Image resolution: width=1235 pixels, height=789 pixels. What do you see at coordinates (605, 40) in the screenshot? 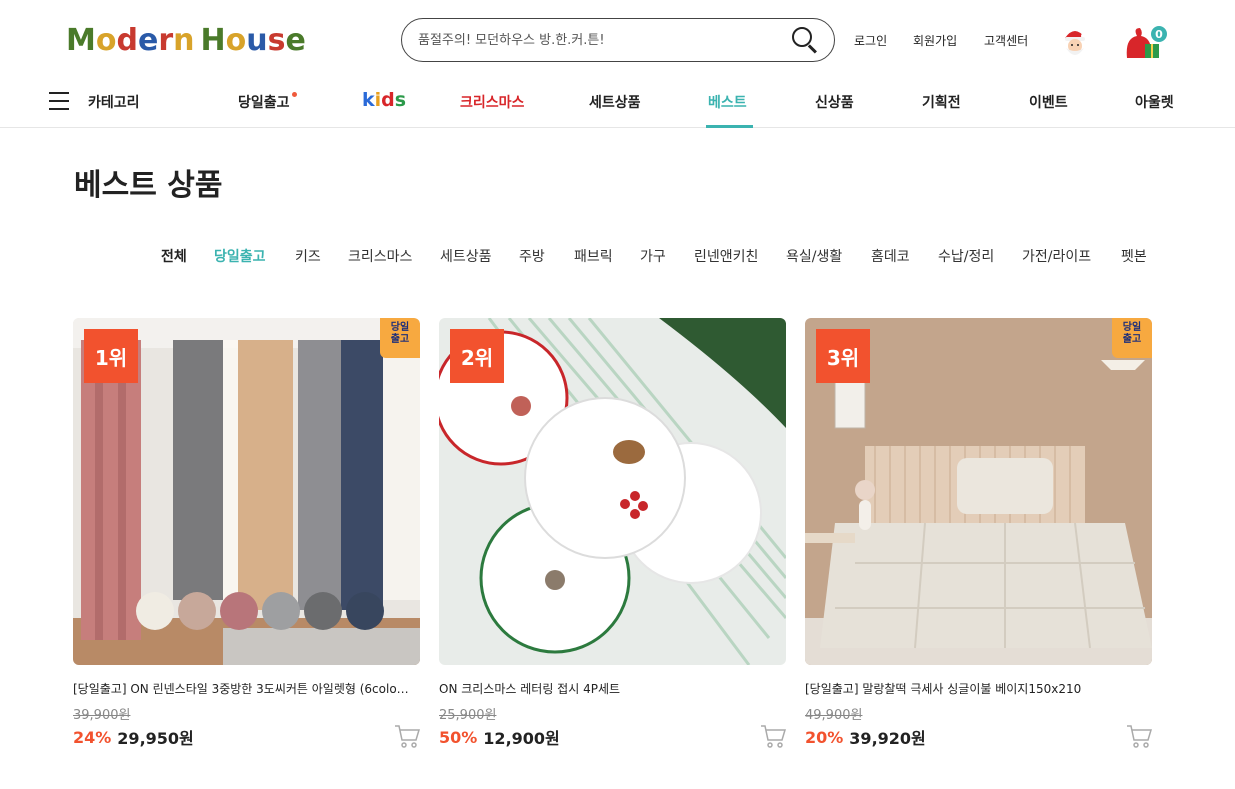
I see `search-input` at bounding box center [605, 40].